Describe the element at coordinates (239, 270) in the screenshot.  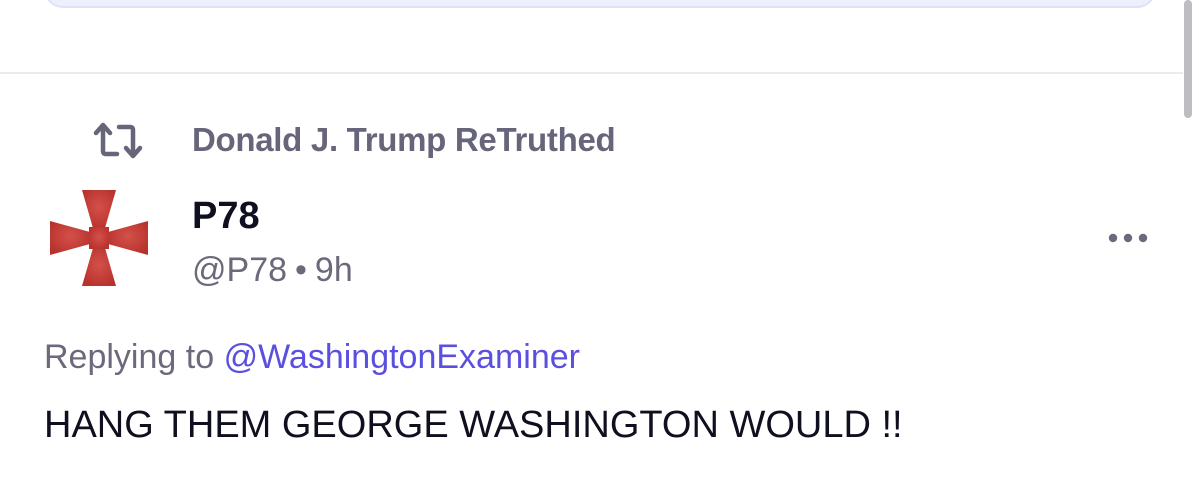
I see `user-handle: @P78` at that location.